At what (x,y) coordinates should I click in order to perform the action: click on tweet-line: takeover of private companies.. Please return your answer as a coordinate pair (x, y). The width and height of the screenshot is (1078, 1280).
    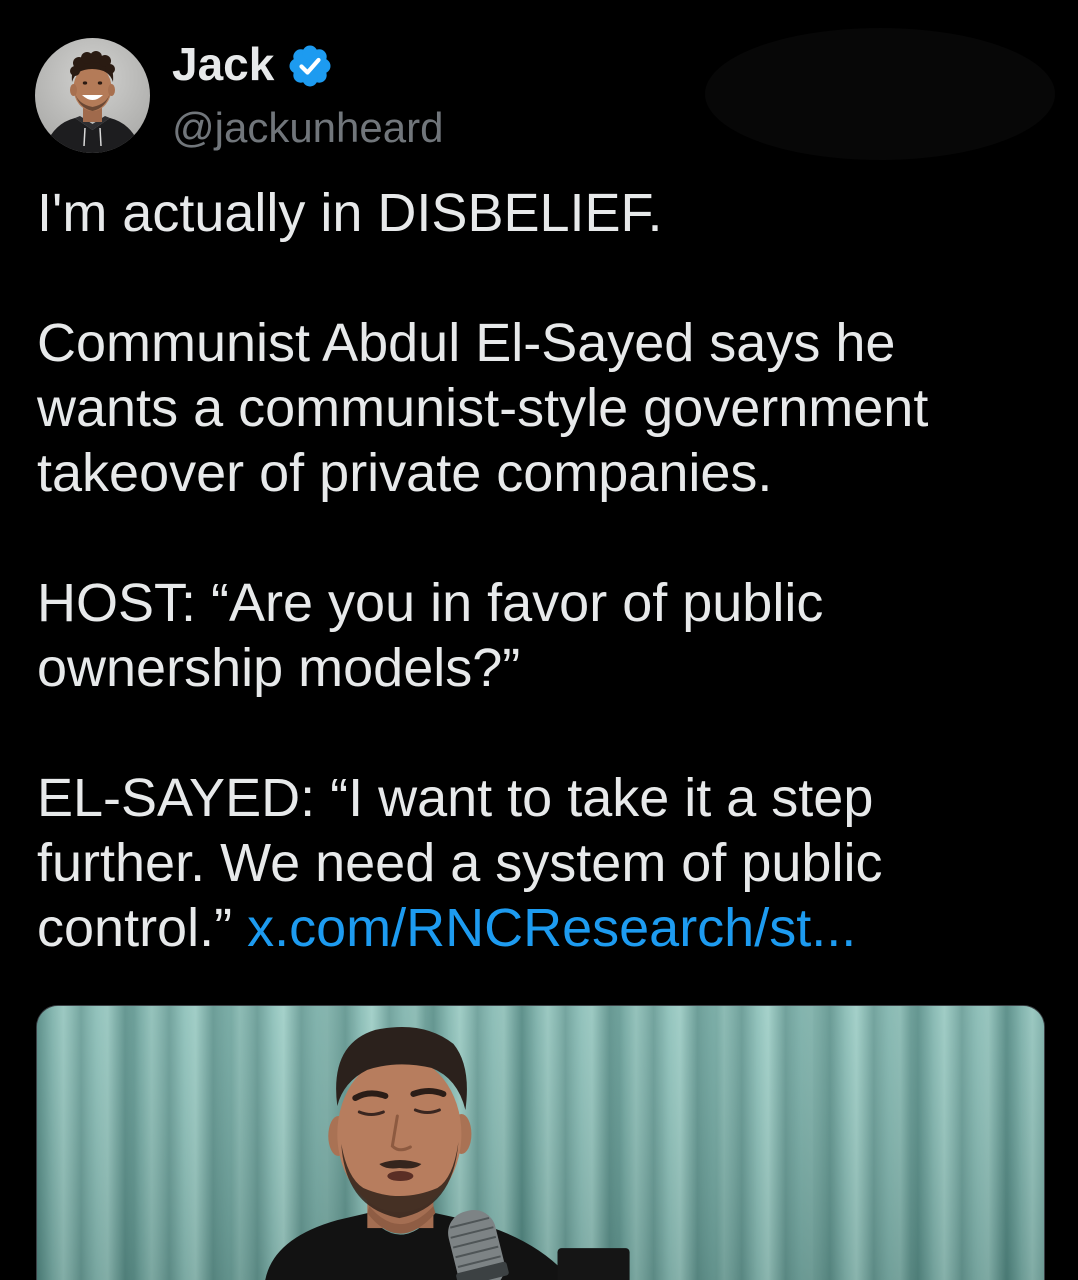
    Looking at the image, I should click on (405, 473).